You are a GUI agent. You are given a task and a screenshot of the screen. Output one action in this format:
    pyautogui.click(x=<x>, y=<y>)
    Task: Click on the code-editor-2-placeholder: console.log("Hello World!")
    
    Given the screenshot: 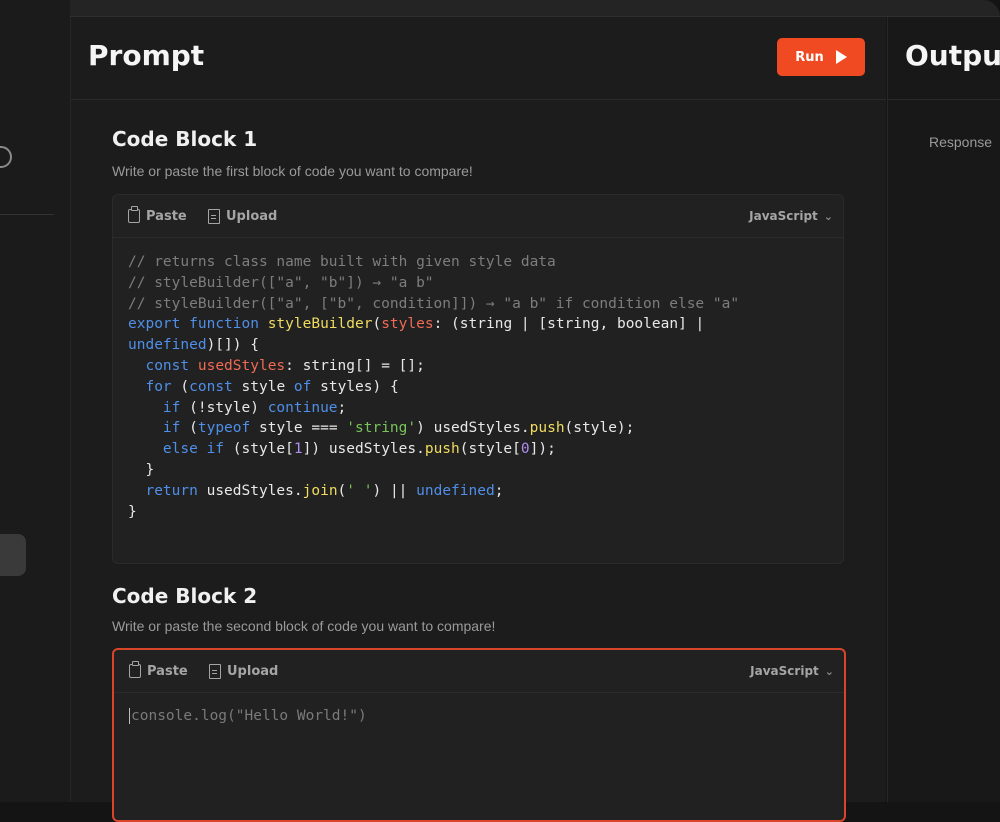 What is the action you would take?
    pyautogui.click(x=249, y=716)
    